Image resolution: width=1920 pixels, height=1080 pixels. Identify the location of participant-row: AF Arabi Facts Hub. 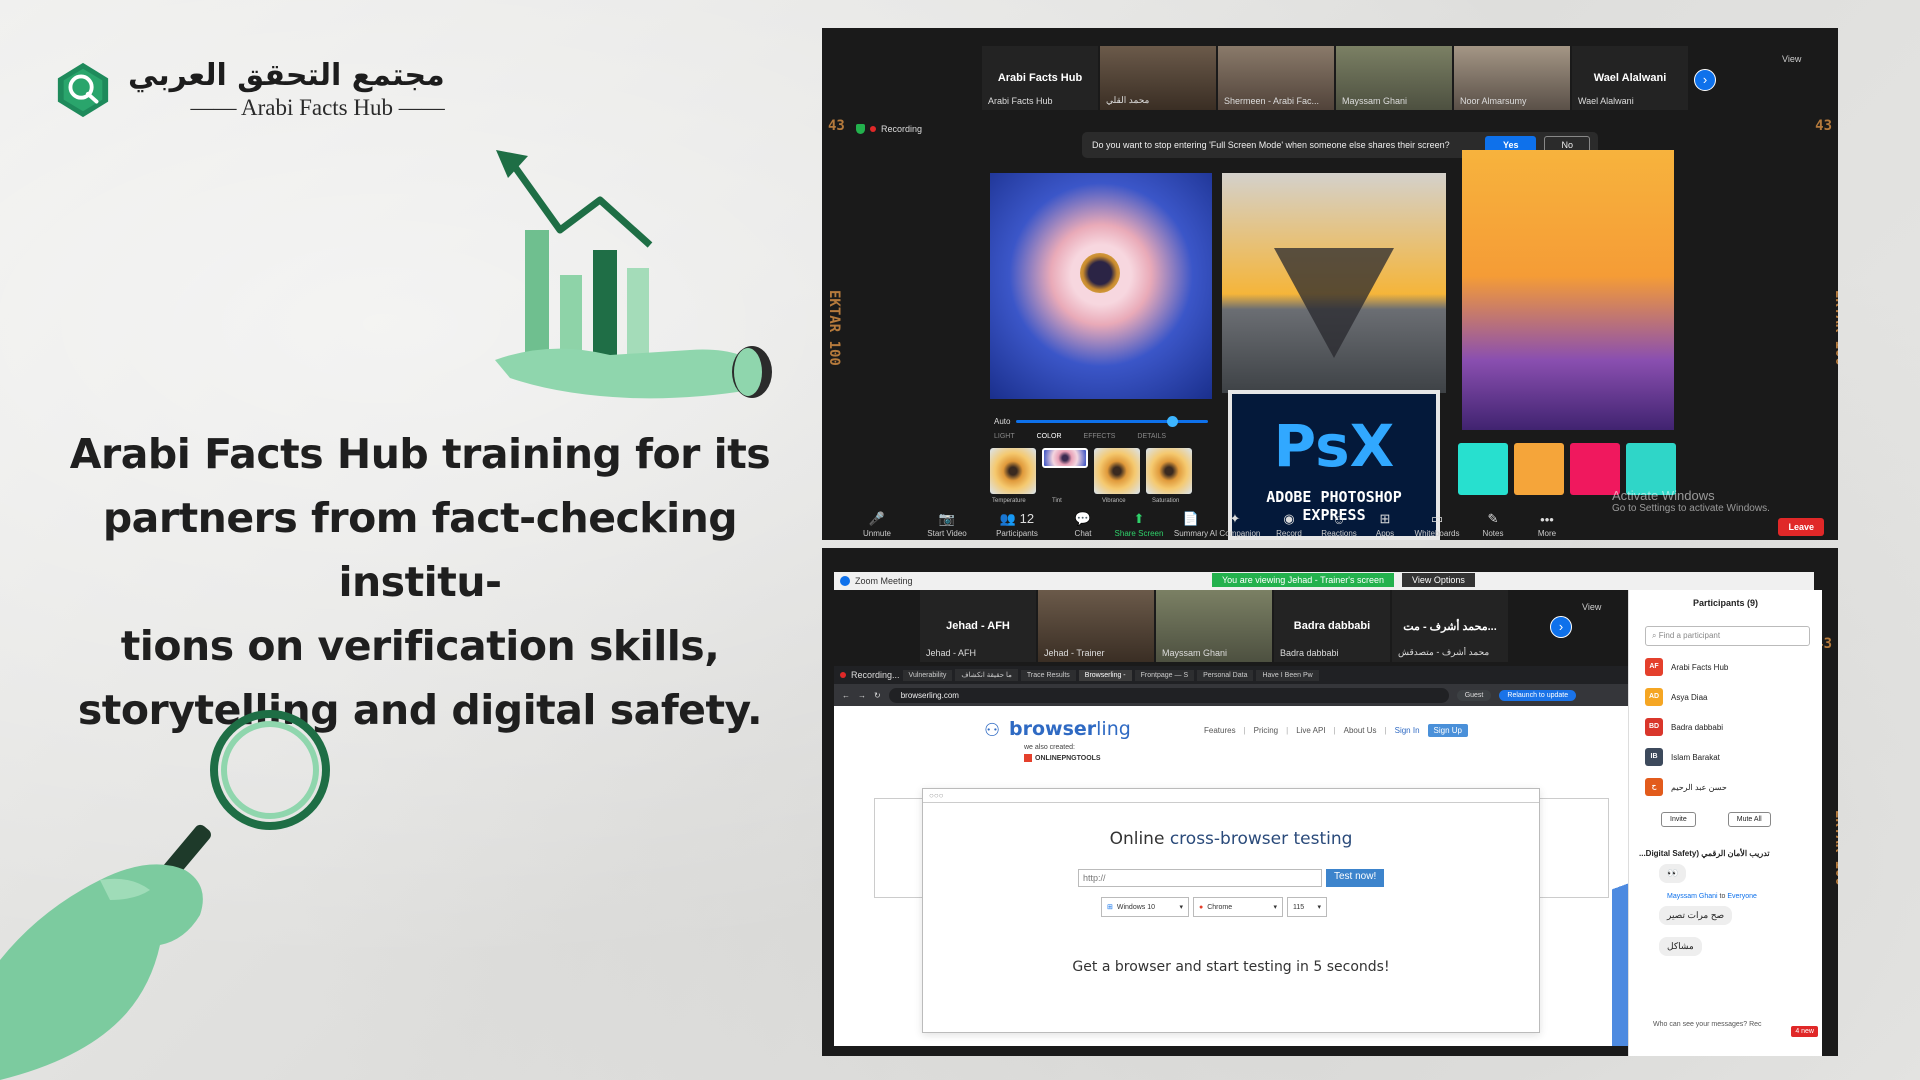
(1725, 667).